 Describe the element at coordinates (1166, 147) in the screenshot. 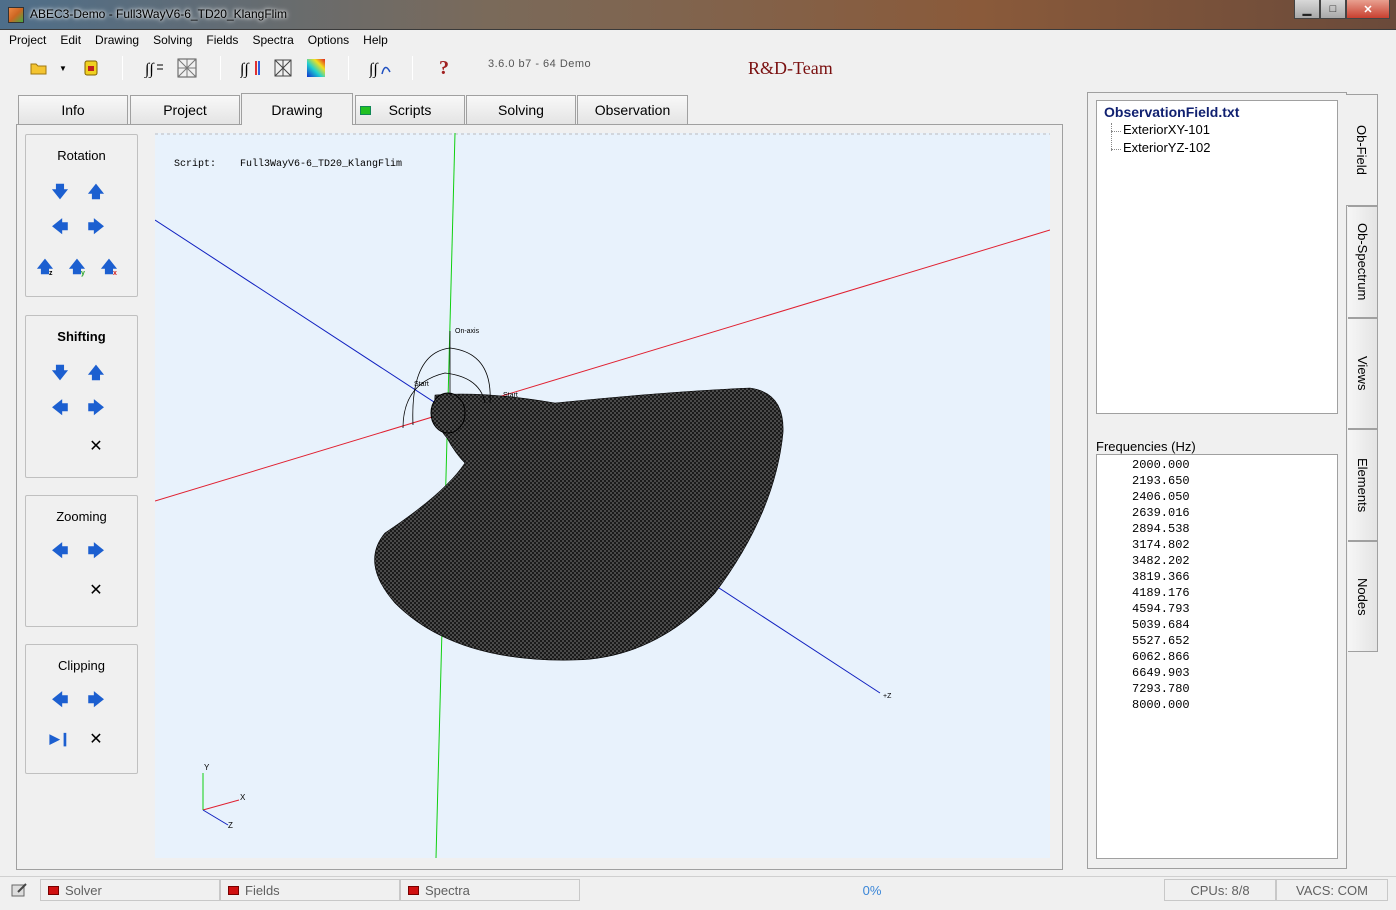

I see `tree-child-item: ExteriorYZ-102` at that location.